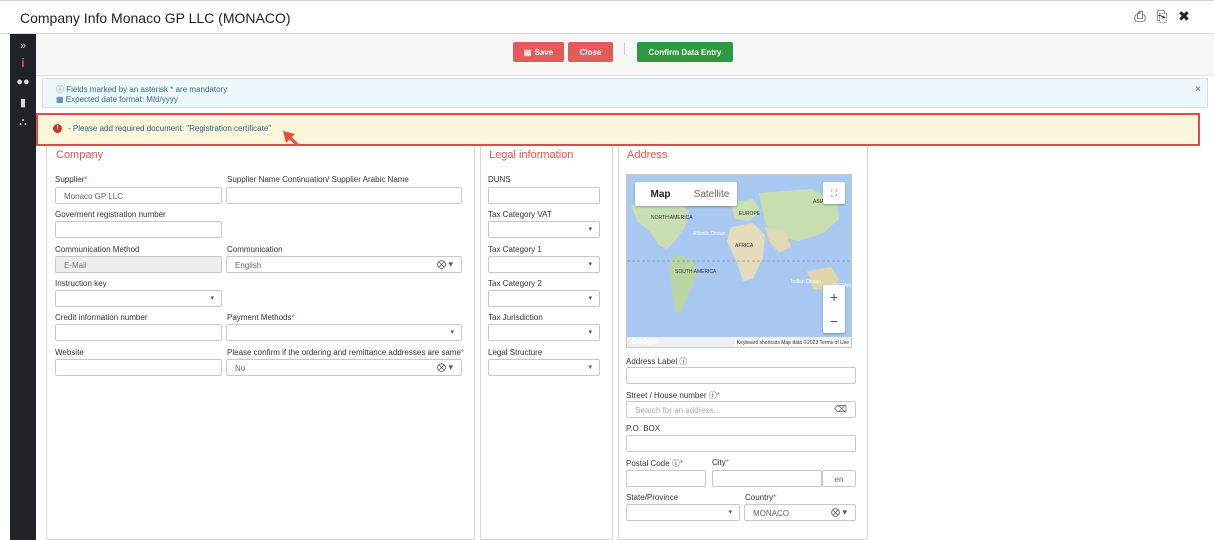  Describe the element at coordinates (709, 234) in the screenshot. I see `map-label-atlantic: Atlantic Ocean` at that location.